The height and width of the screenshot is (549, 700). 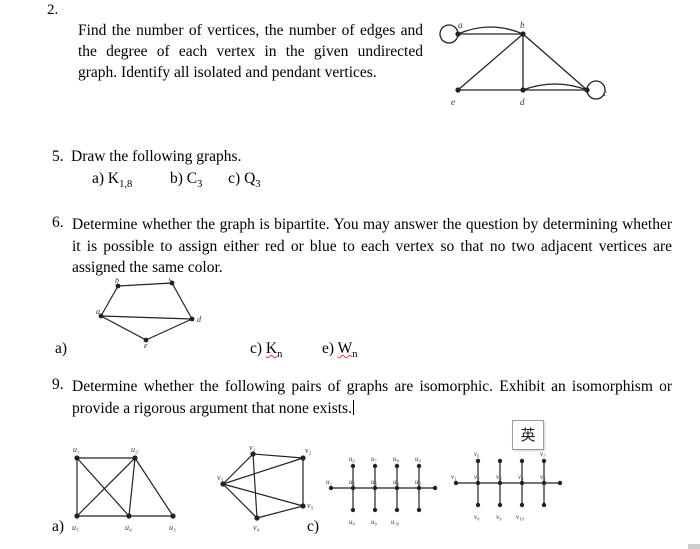 I want to click on problem-9a-left-figure: u₁ u₂ u₃ u₄ u₅, so click(x=128, y=488).